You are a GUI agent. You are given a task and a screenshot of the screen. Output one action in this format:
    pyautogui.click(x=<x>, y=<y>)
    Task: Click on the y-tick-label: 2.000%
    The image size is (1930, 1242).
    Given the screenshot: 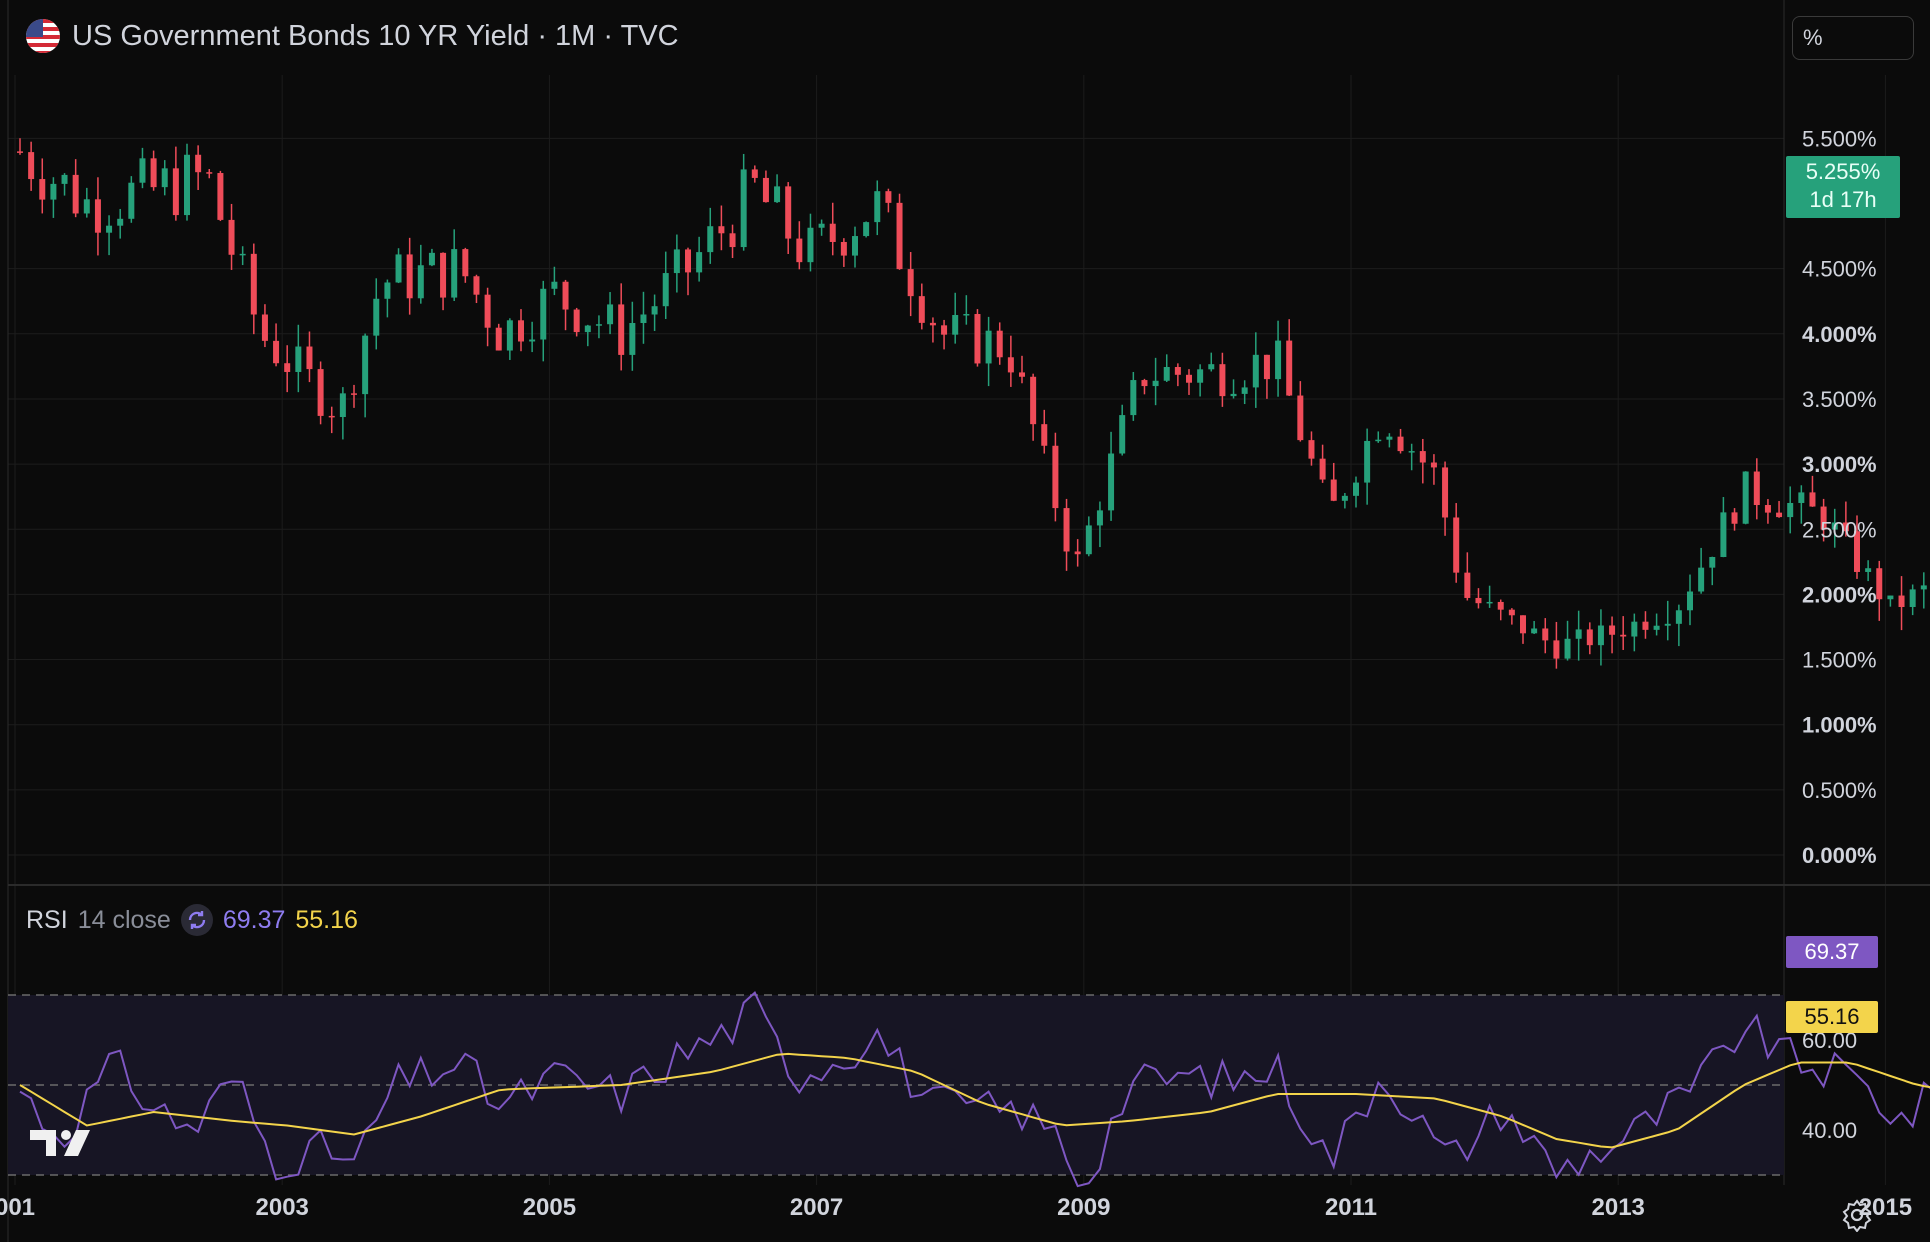 What is the action you would take?
    pyautogui.click(x=1839, y=594)
    